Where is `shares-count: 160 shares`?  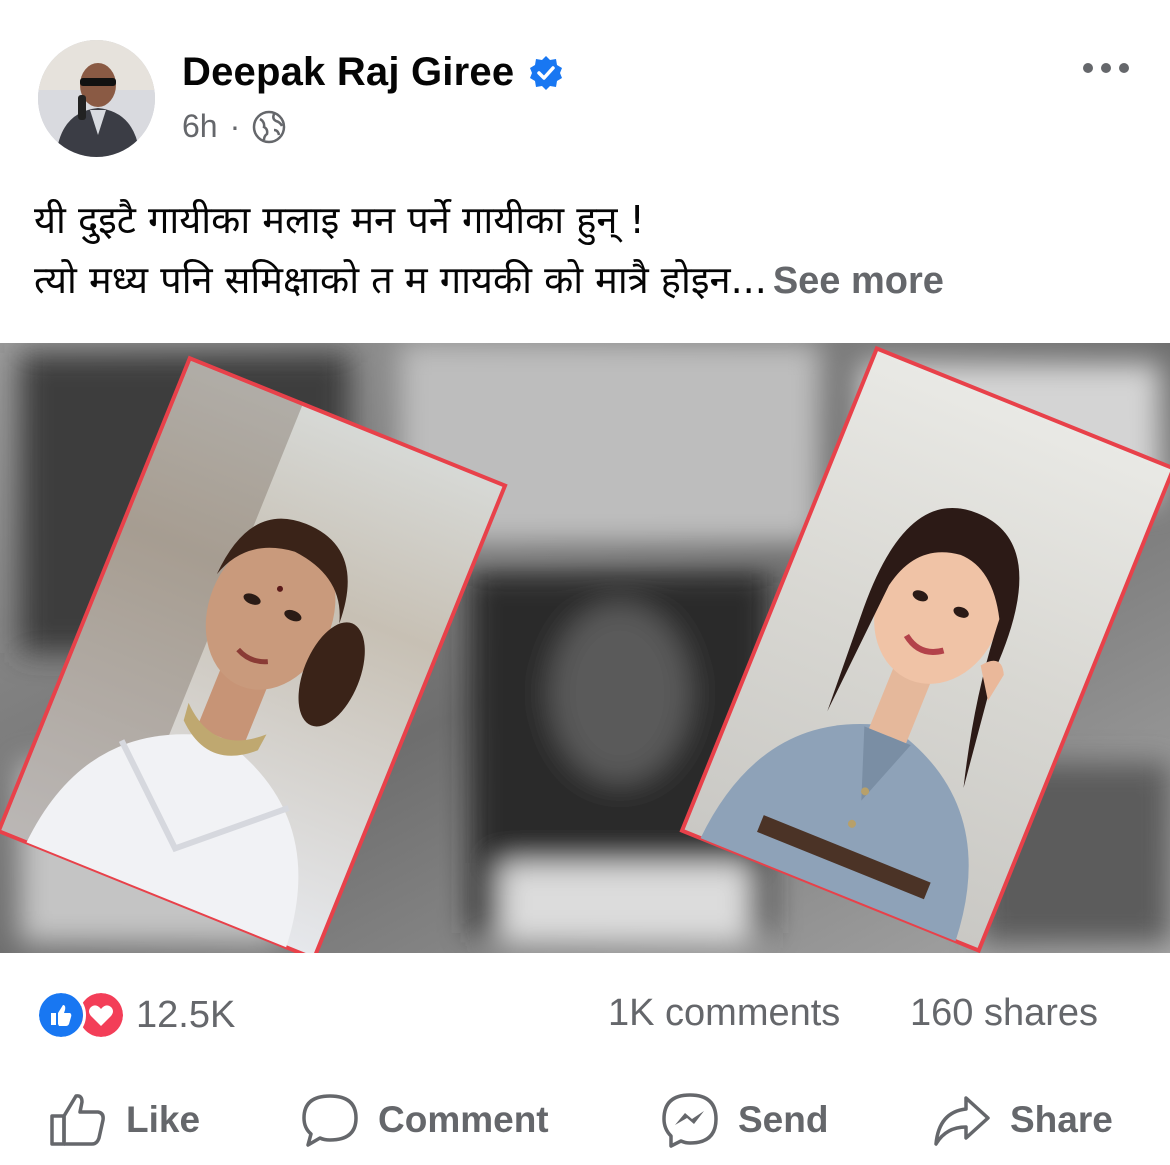
shares-count: 160 shares is located at coordinates (1004, 1013).